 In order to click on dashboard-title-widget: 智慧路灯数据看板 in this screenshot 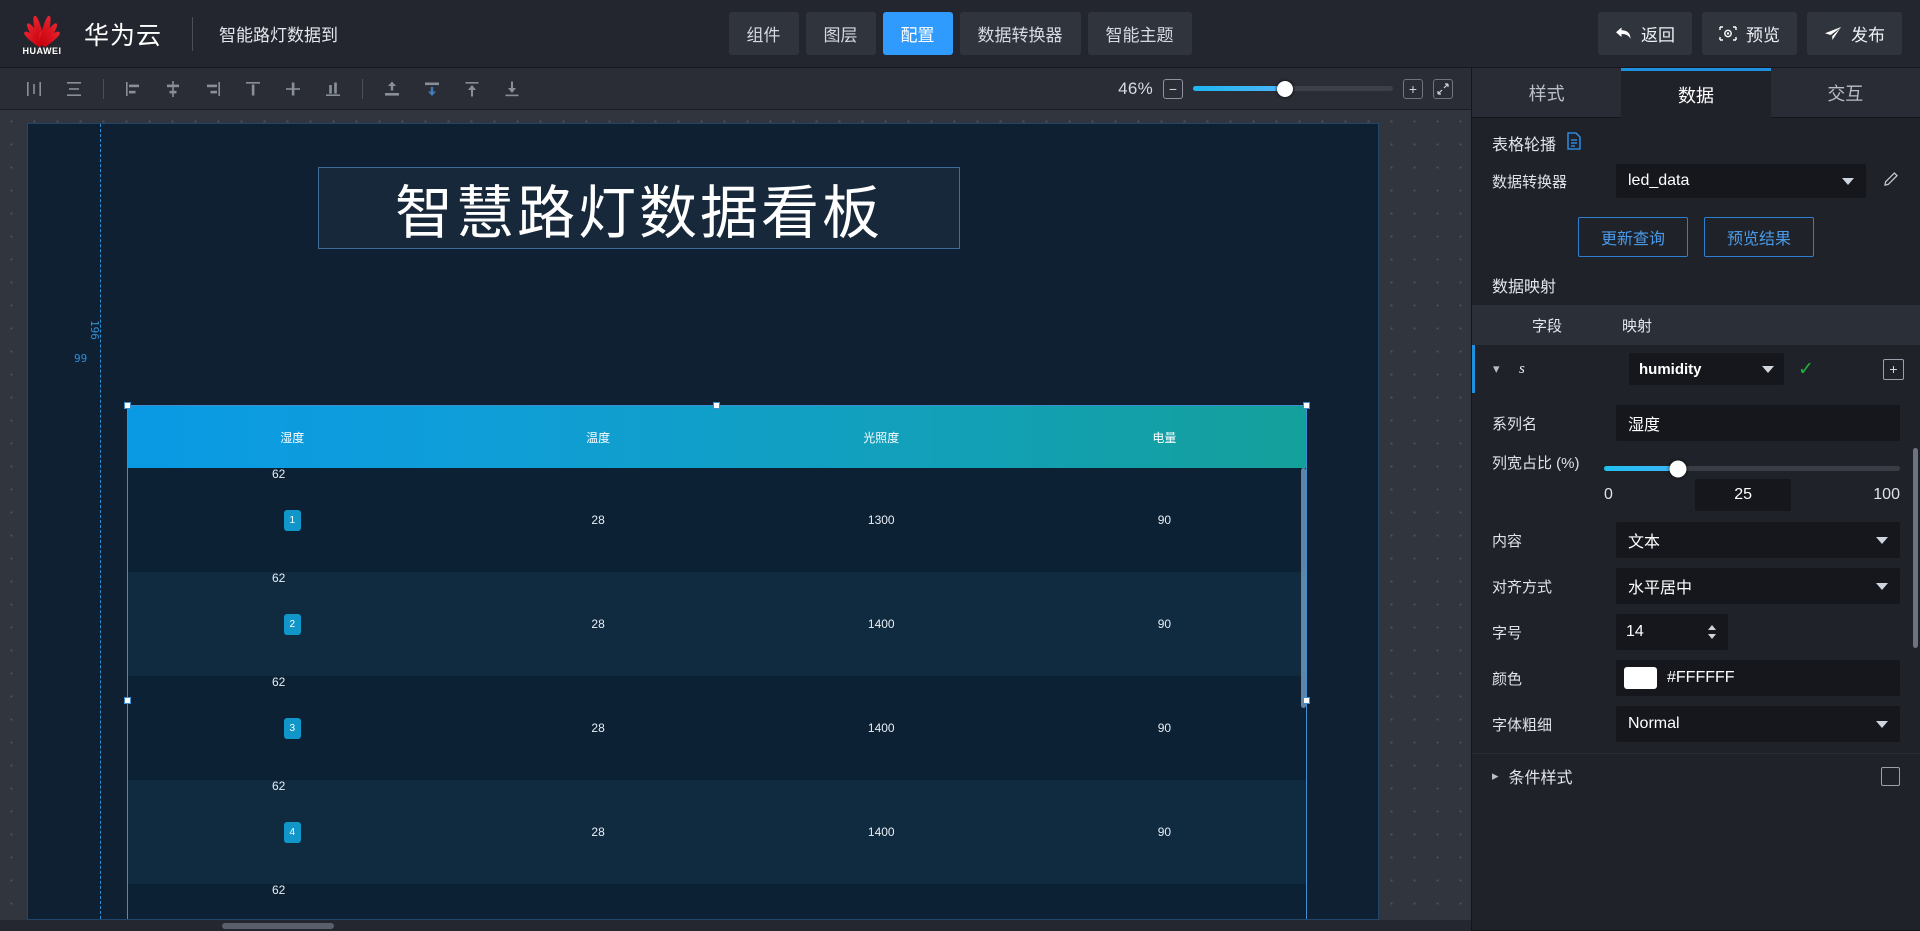, I will do `click(639, 208)`.